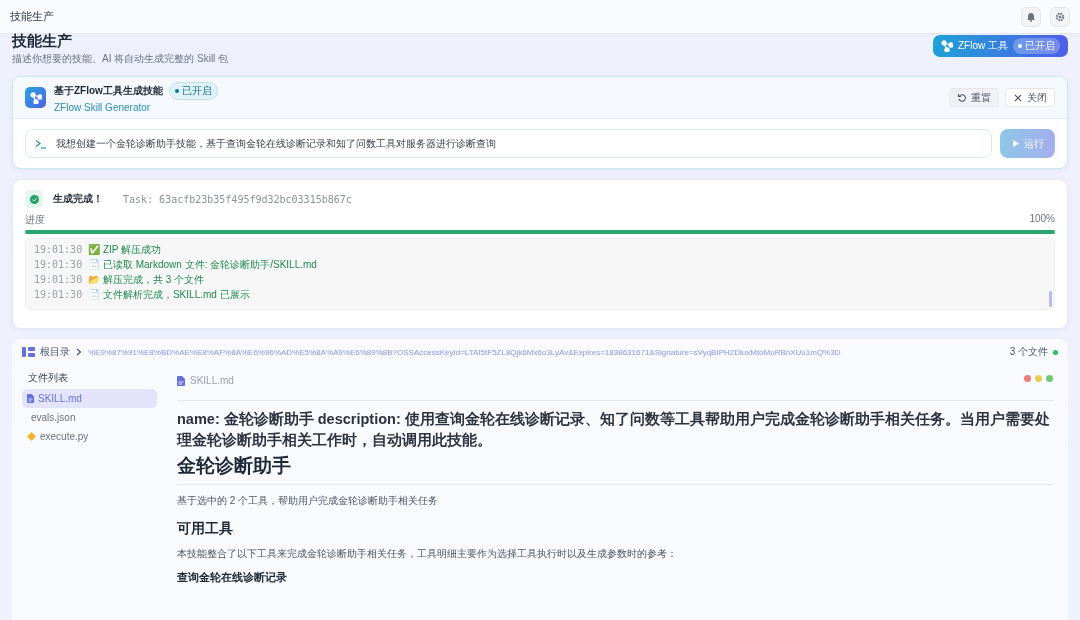 The image size is (1080, 620). I want to click on nodes-icon, so click(947, 46).